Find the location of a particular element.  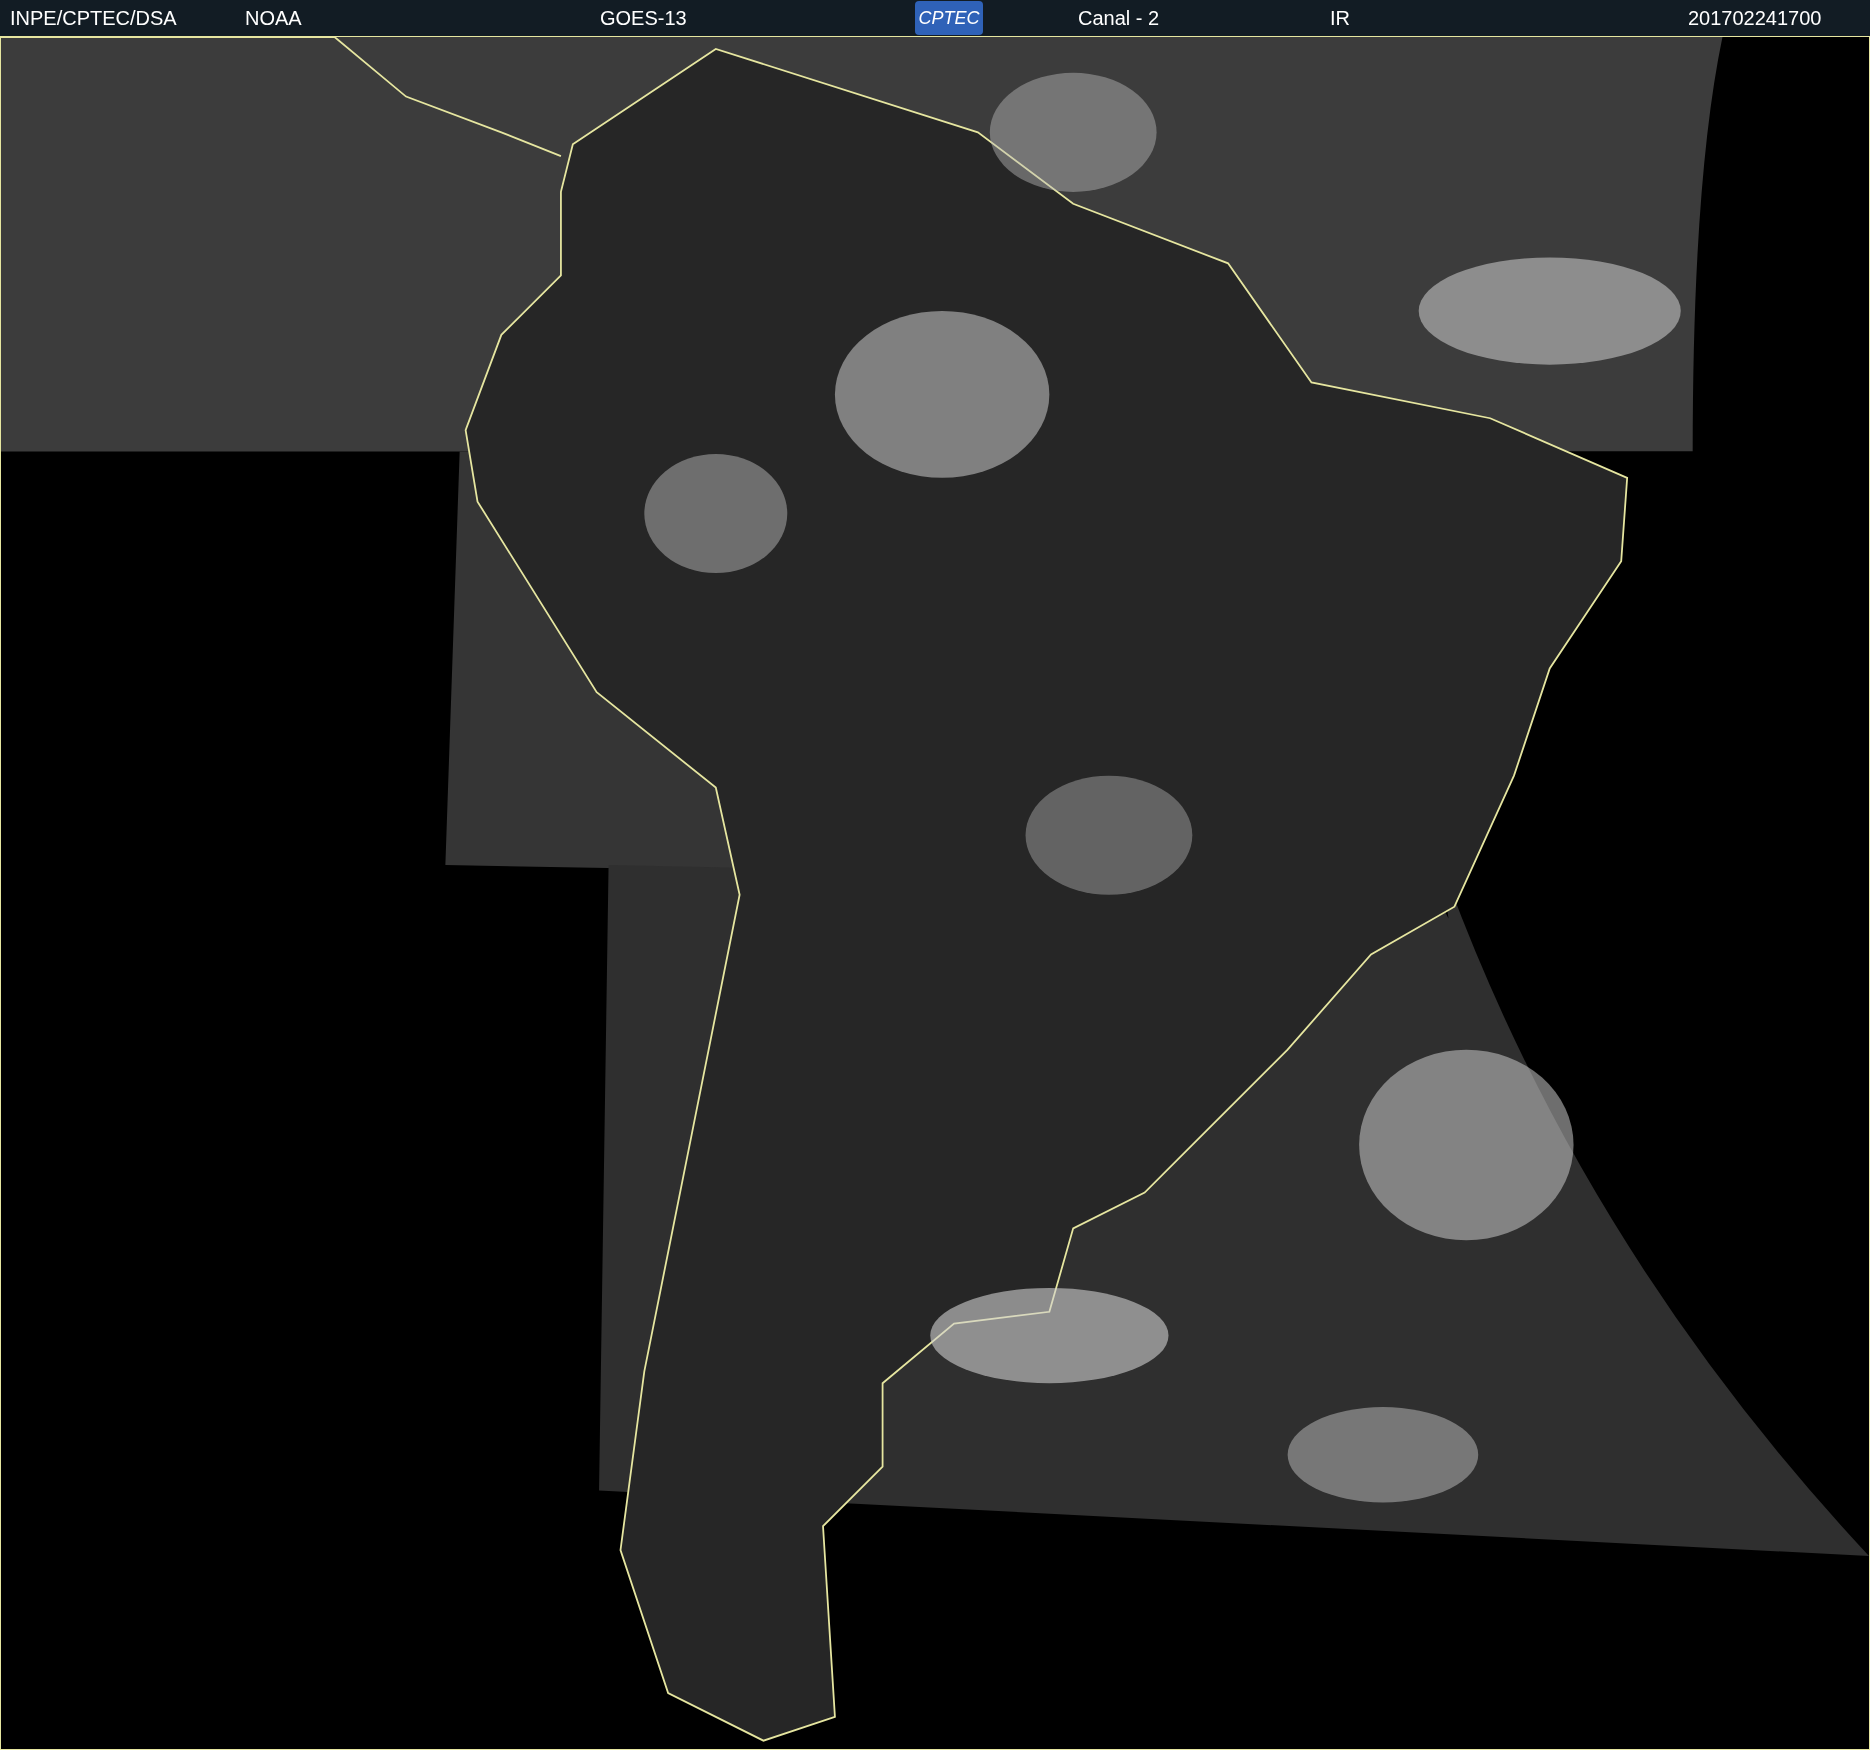

satellite-label: GOES-13 is located at coordinates (644, 18).